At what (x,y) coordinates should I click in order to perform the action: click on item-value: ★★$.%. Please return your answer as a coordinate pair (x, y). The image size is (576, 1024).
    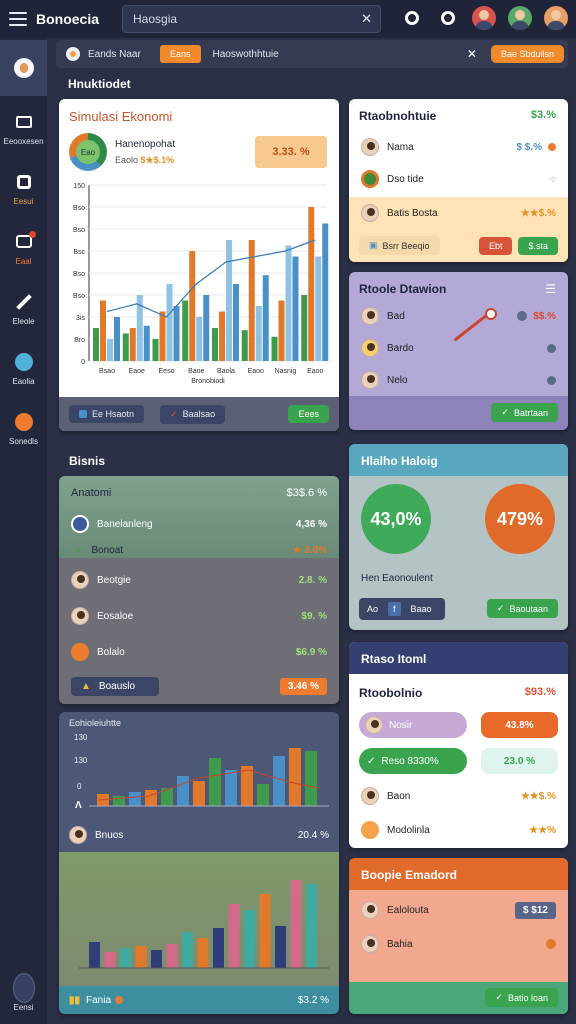
    Looking at the image, I should click on (538, 213).